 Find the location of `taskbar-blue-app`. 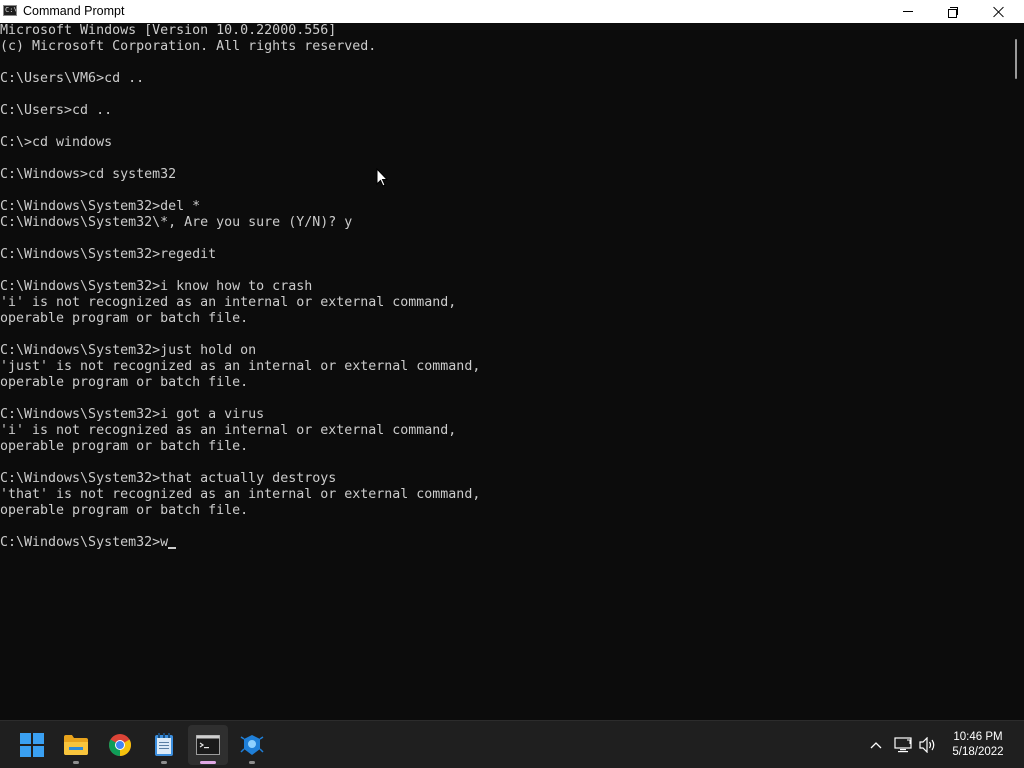

taskbar-blue-app is located at coordinates (252, 745).